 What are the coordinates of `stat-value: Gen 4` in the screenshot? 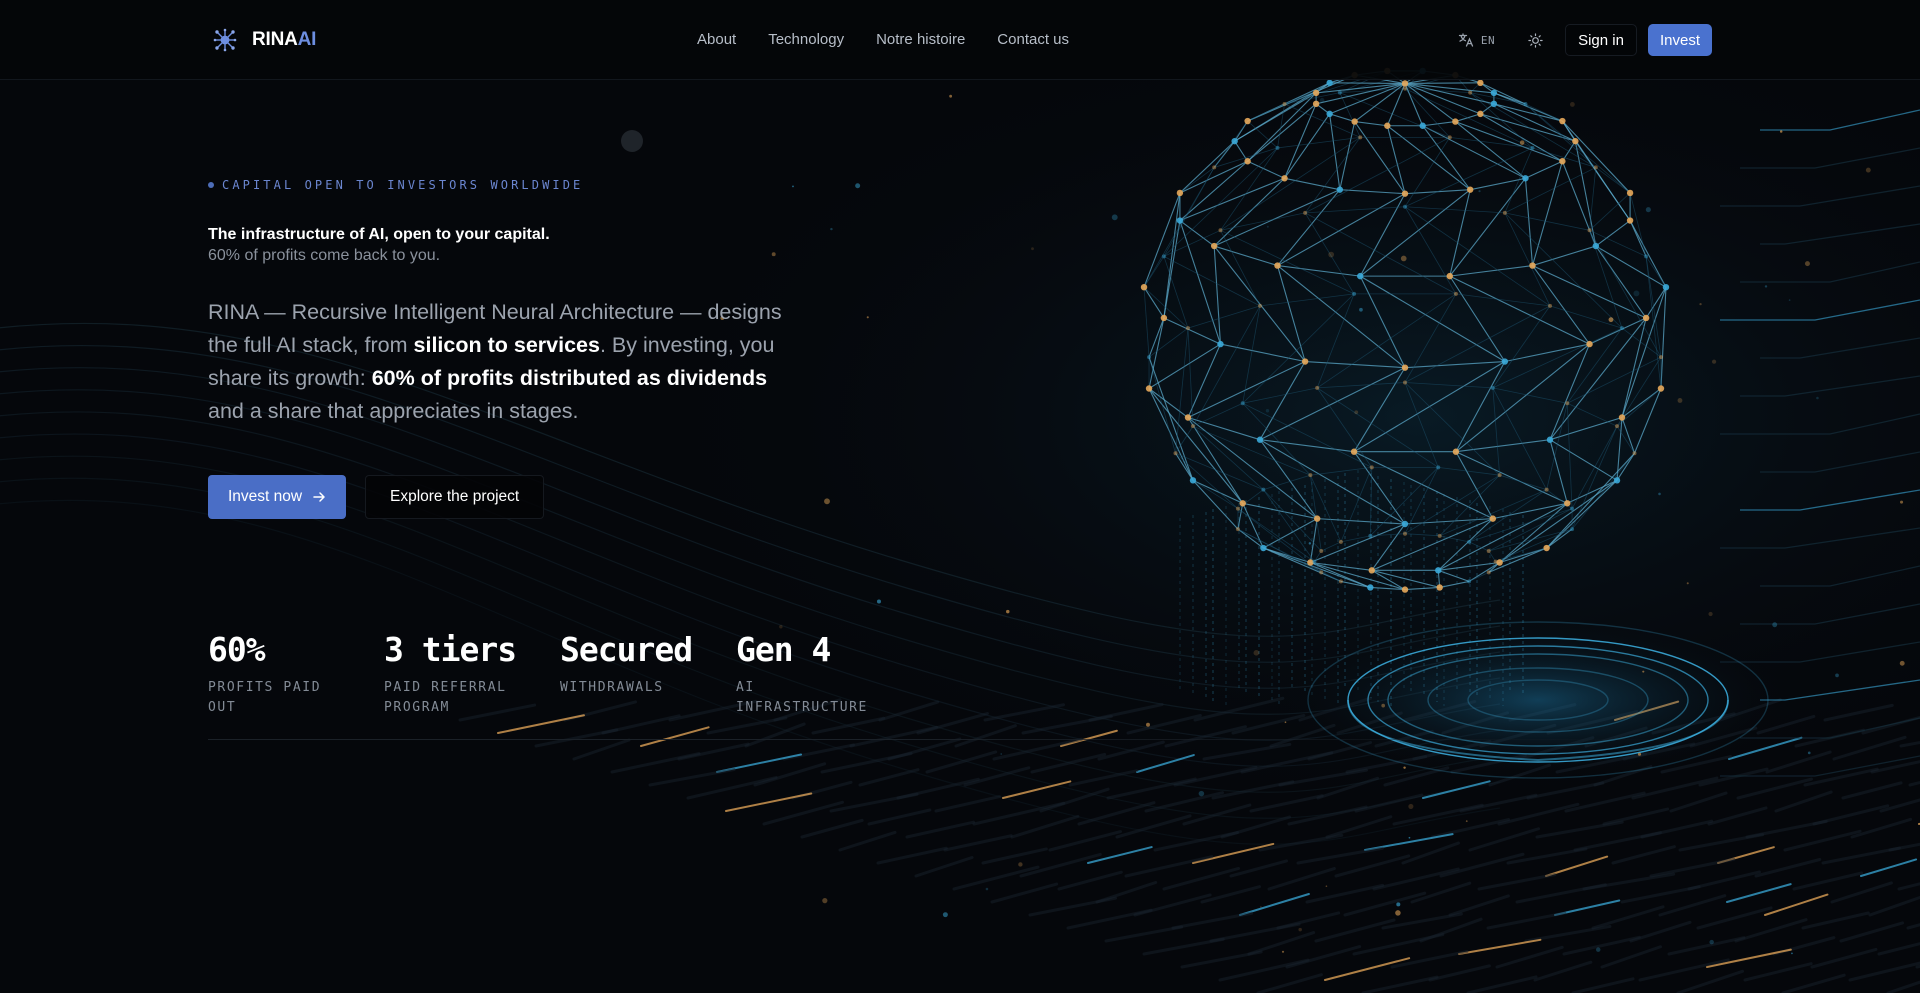 It's located at (783, 649).